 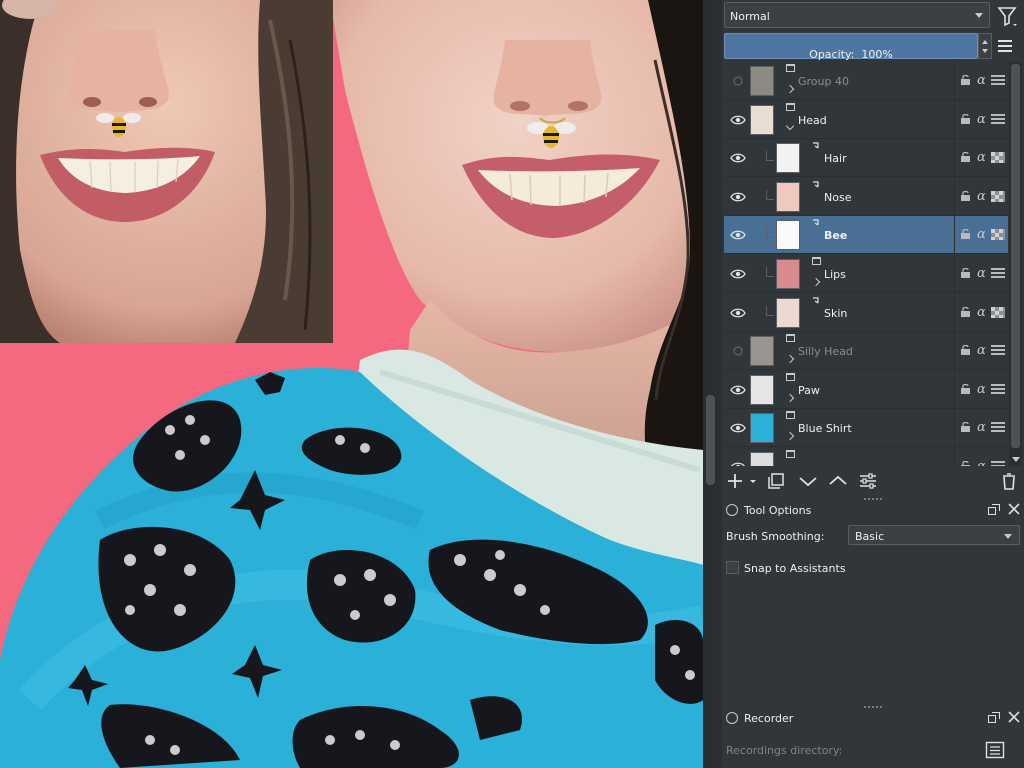 What do you see at coordinates (866, 196) in the screenshot?
I see `layer-row: Nose α` at bounding box center [866, 196].